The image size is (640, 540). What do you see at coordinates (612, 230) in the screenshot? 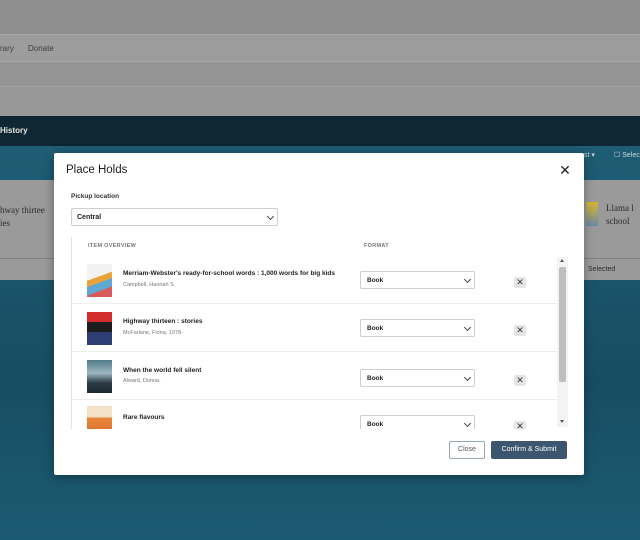
I see `result-card: Llama l school Selected` at bounding box center [612, 230].